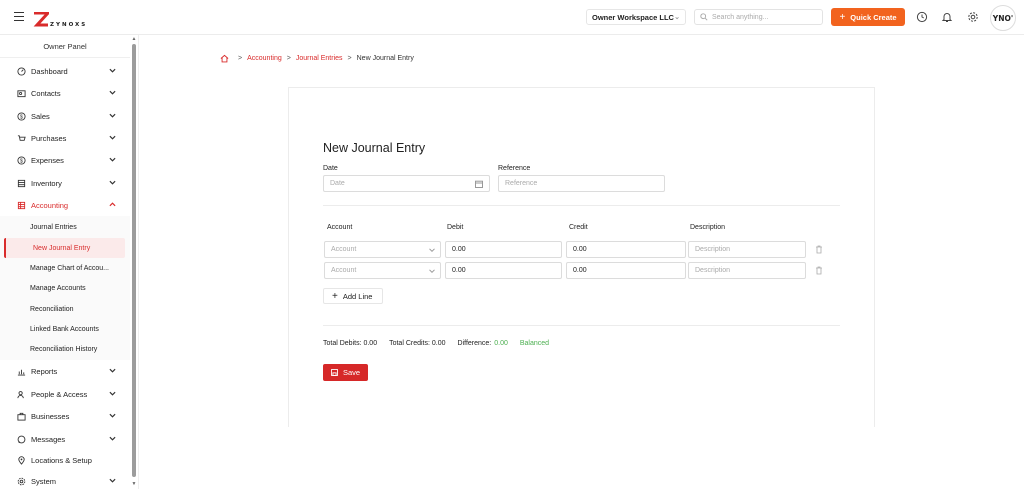 The image size is (1024, 489). I want to click on date-field: Date, so click(406, 183).